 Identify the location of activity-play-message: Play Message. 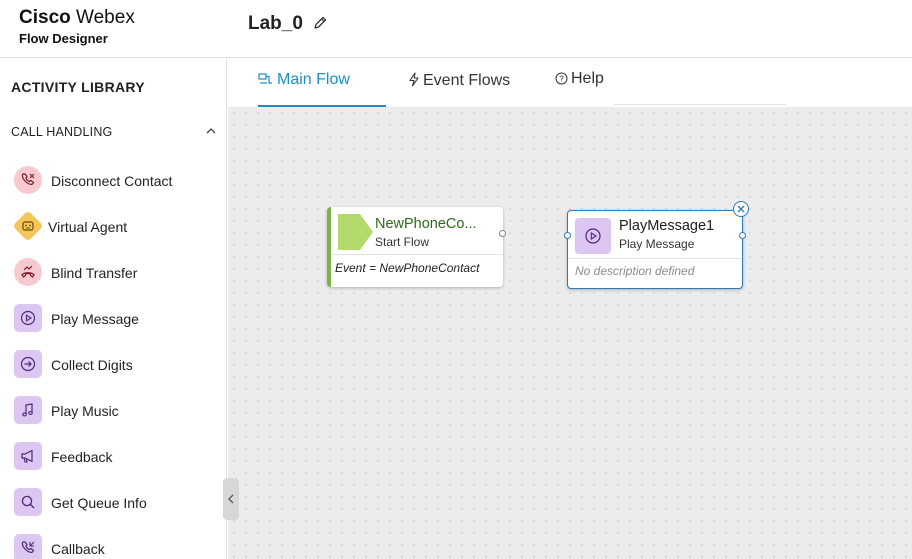
(116, 317).